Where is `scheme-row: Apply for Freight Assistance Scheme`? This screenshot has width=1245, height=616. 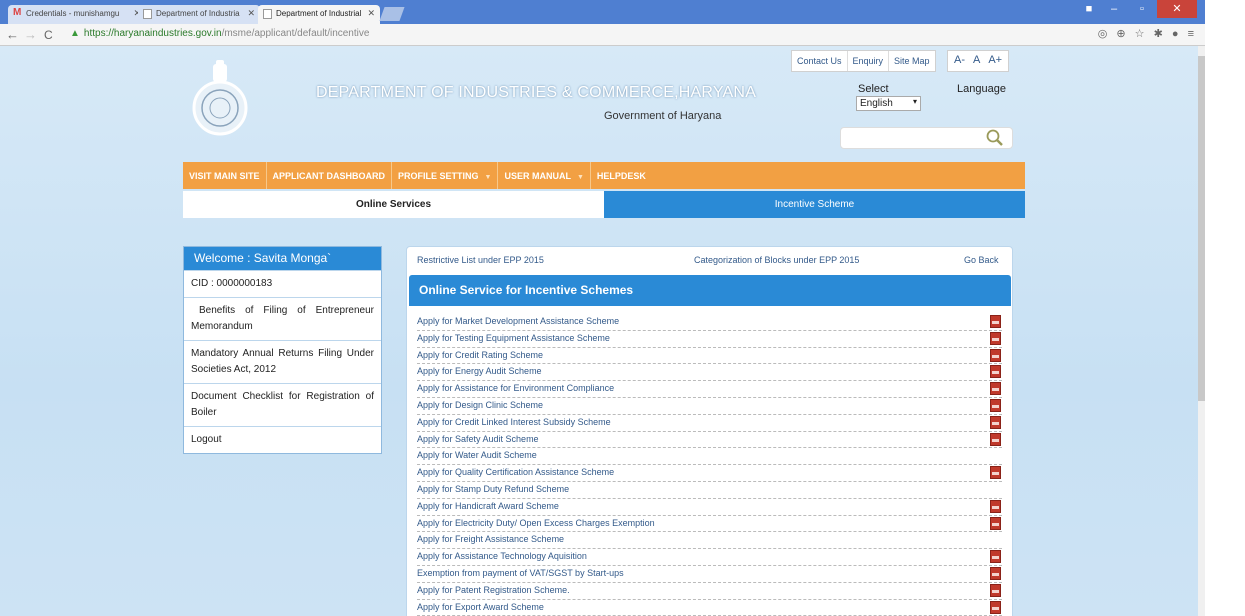
scheme-row: Apply for Freight Assistance Scheme is located at coordinates (709, 541).